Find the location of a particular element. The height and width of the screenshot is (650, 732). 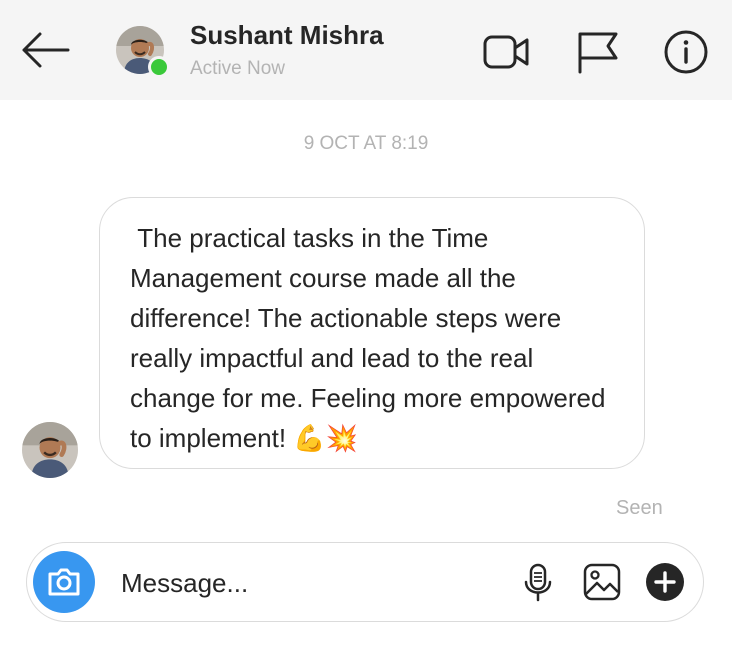

sender-avatar is located at coordinates (50, 450).